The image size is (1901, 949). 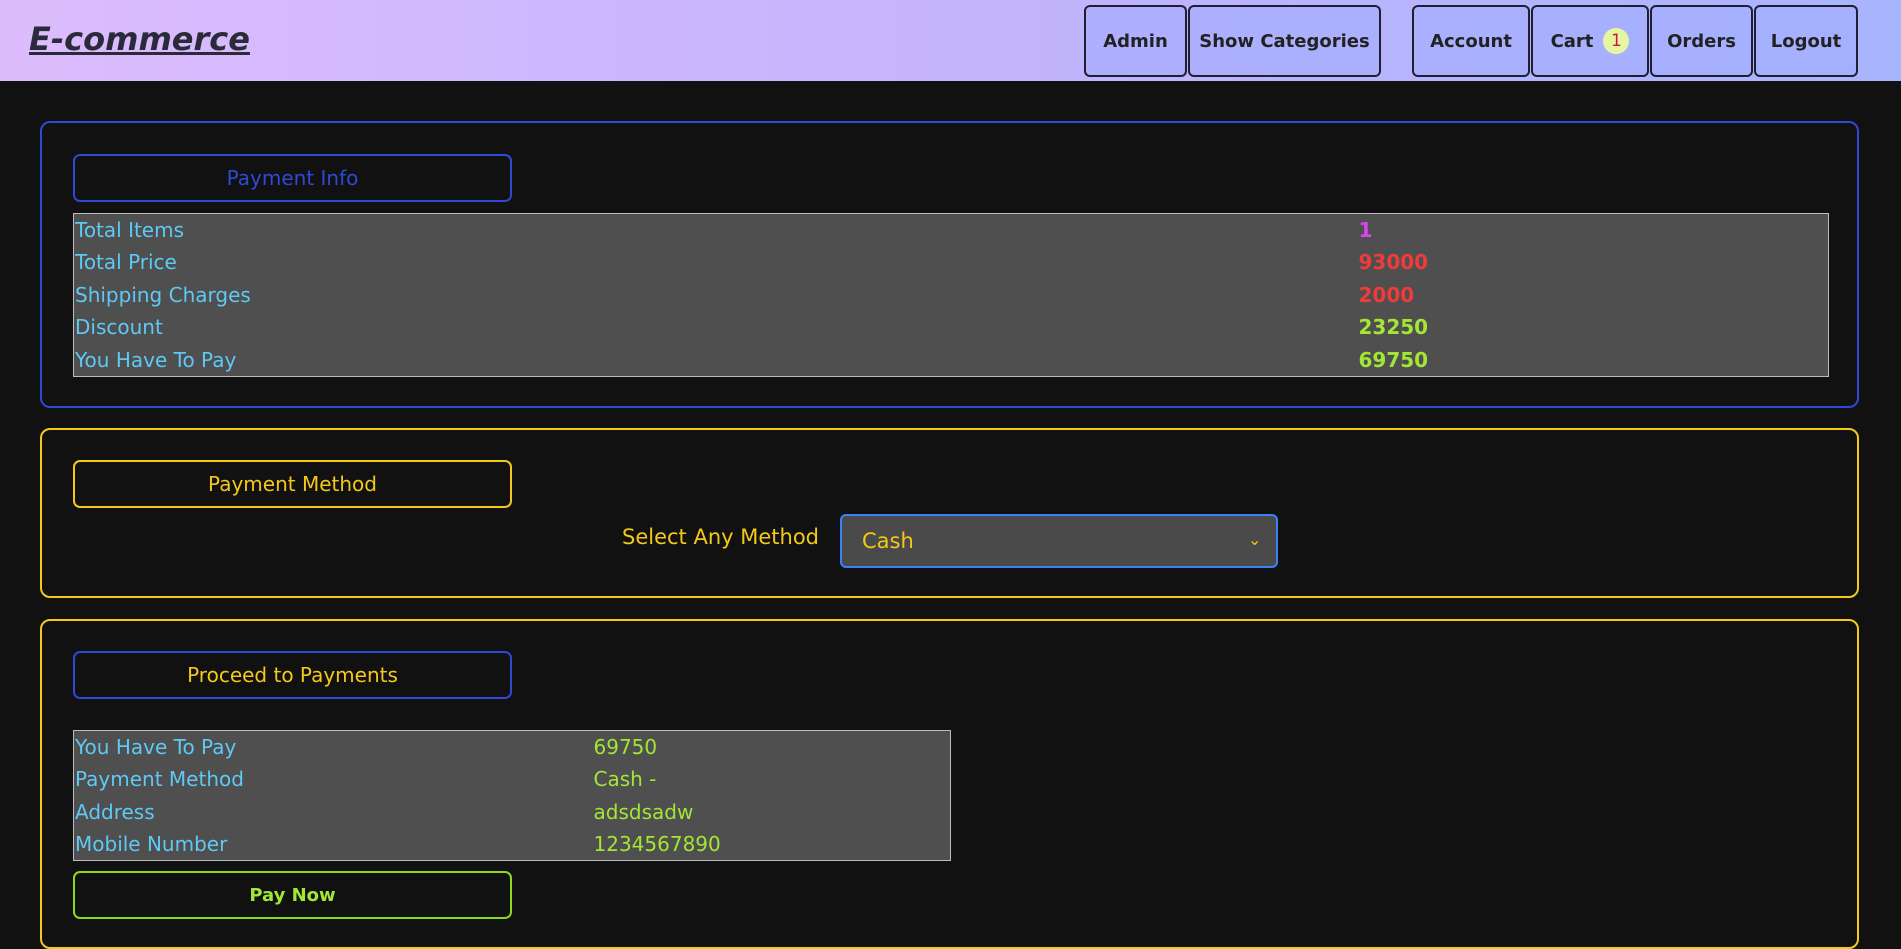 I want to click on payment-info-title: Payment Info, so click(x=292, y=178).